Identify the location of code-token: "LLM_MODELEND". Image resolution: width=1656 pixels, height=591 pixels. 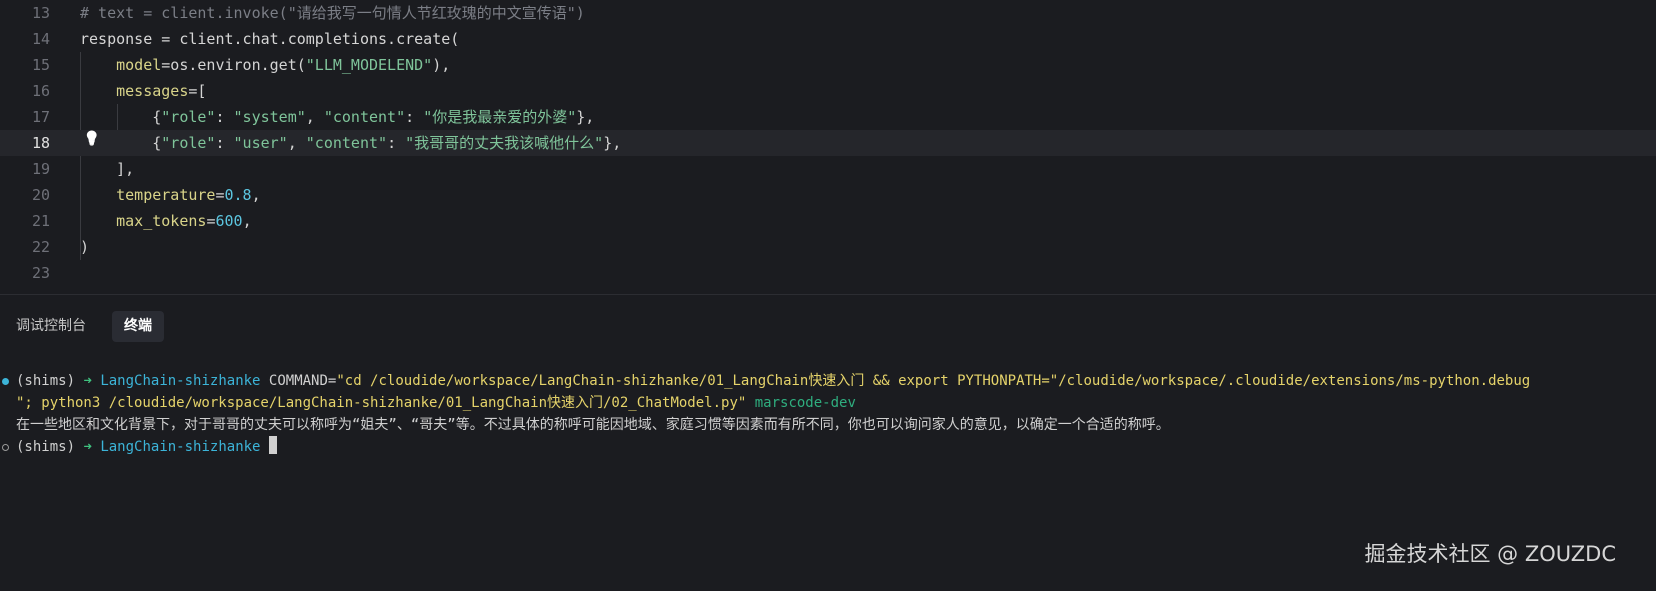
(369, 65).